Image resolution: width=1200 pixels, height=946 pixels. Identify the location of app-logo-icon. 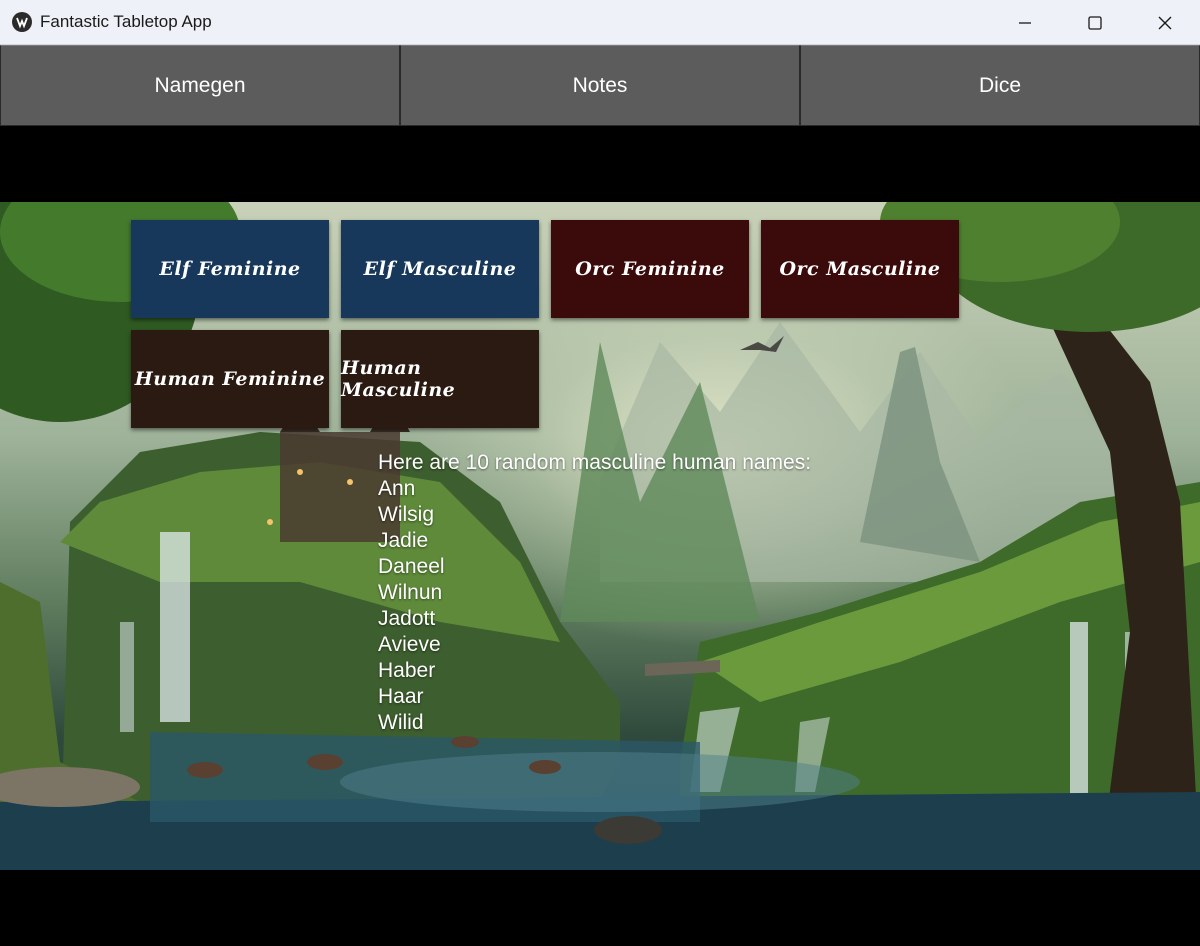
(22, 22).